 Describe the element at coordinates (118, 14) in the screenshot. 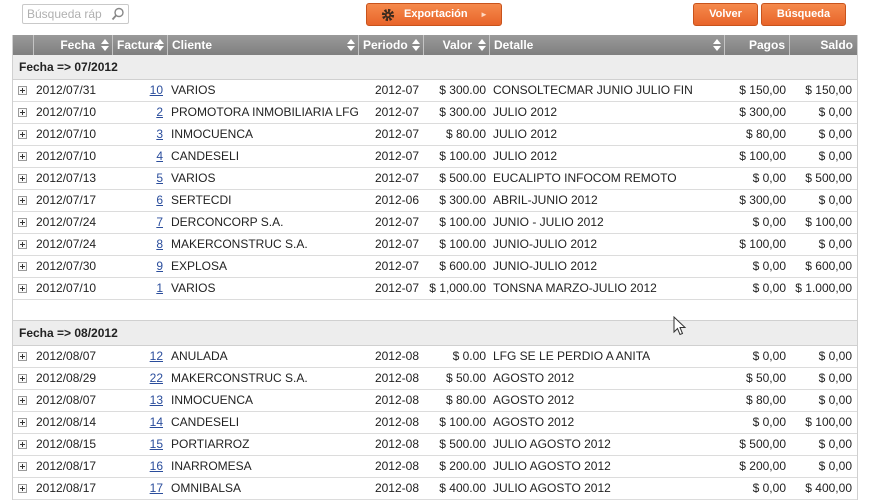

I see `search-icon` at that location.